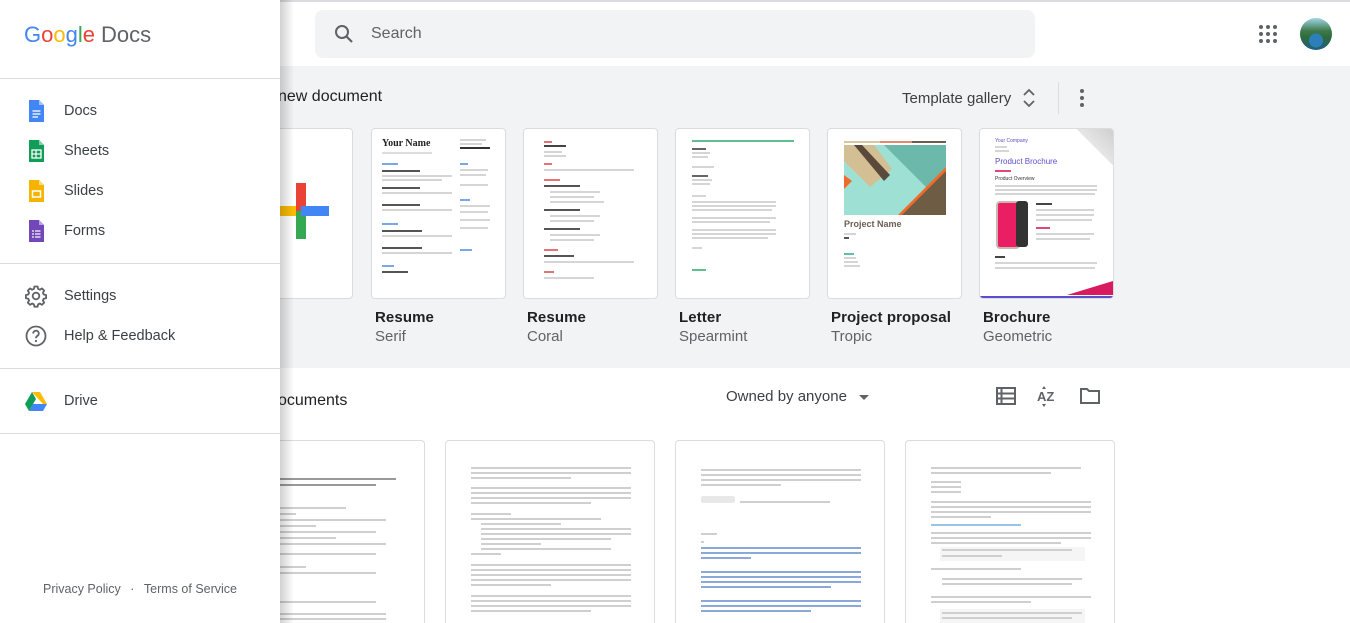 Image resolution: width=1350 pixels, height=623 pixels. Describe the element at coordinates (120, 336) in the screenshot. I see `drawer-item-label: Help & Feedback` at that location.